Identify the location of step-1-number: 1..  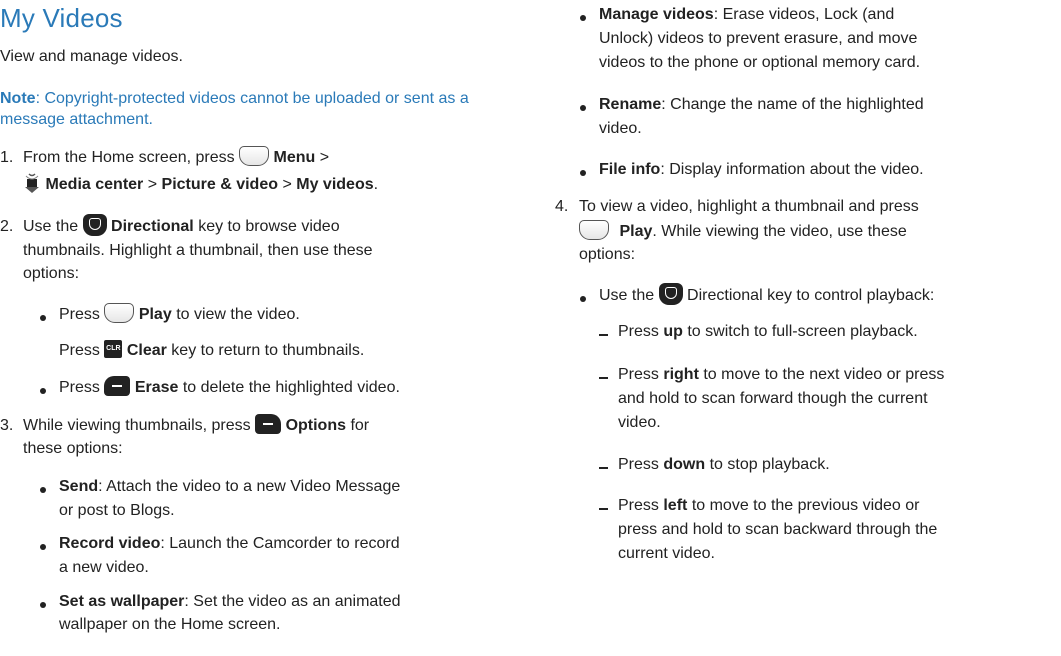
(7, 157).